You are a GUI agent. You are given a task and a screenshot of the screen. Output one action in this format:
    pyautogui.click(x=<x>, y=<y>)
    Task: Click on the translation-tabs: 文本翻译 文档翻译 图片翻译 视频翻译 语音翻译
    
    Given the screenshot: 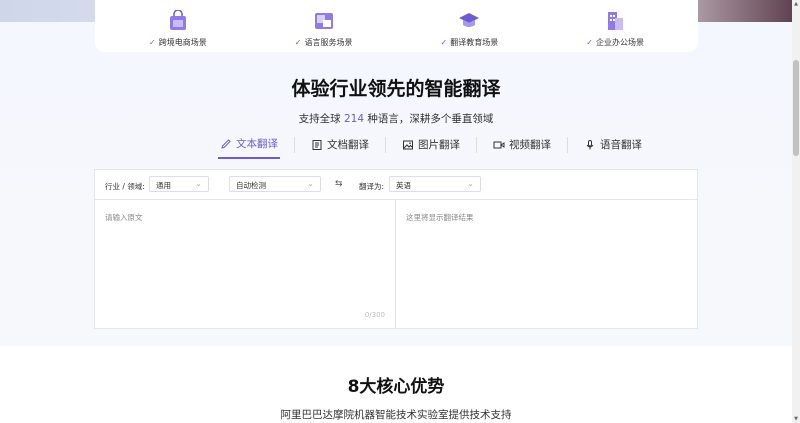 What is the action you would take?
    pyautogui.click(x=438, y=147)
    